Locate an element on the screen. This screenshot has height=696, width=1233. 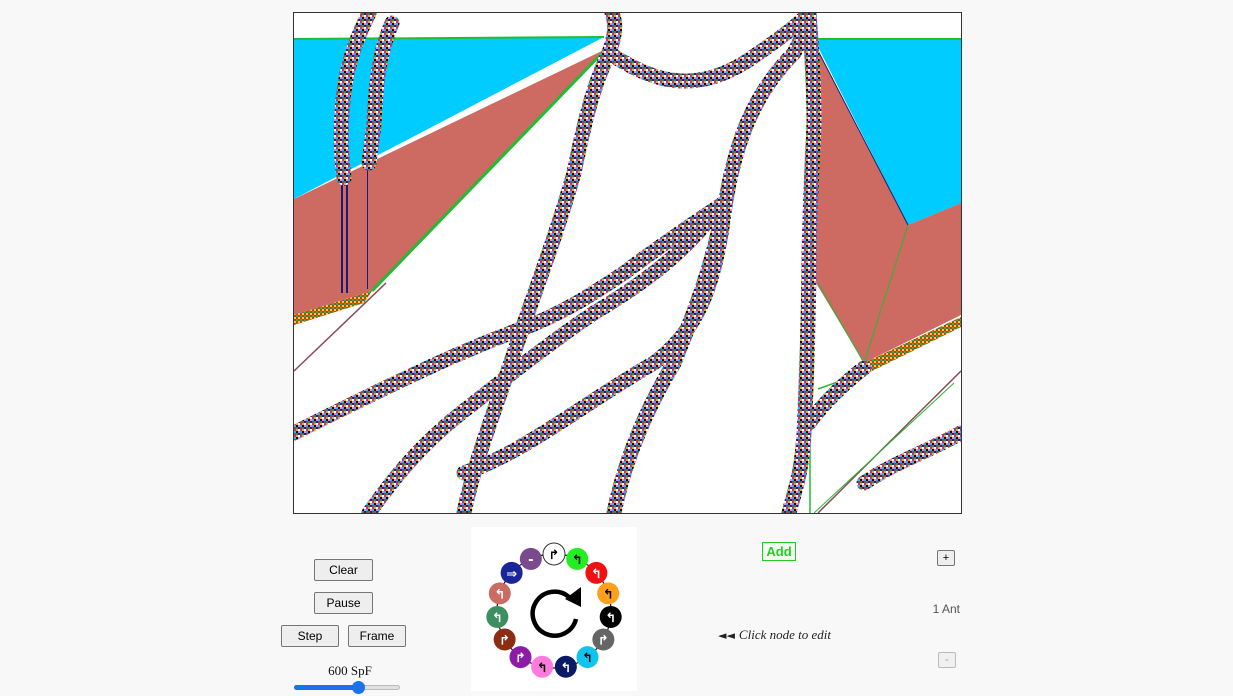
speed-label: 600 SpF is located at coordinates (350, 670).